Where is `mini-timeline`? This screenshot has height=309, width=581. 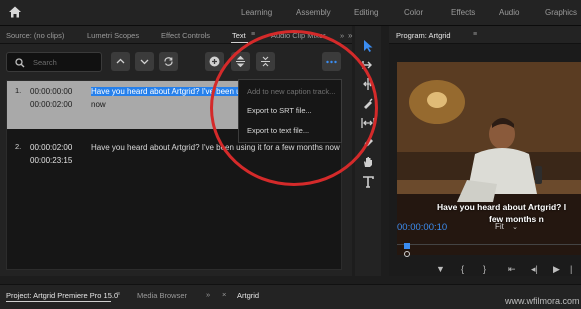 mini-timeline is located at coordinates (489, 250).